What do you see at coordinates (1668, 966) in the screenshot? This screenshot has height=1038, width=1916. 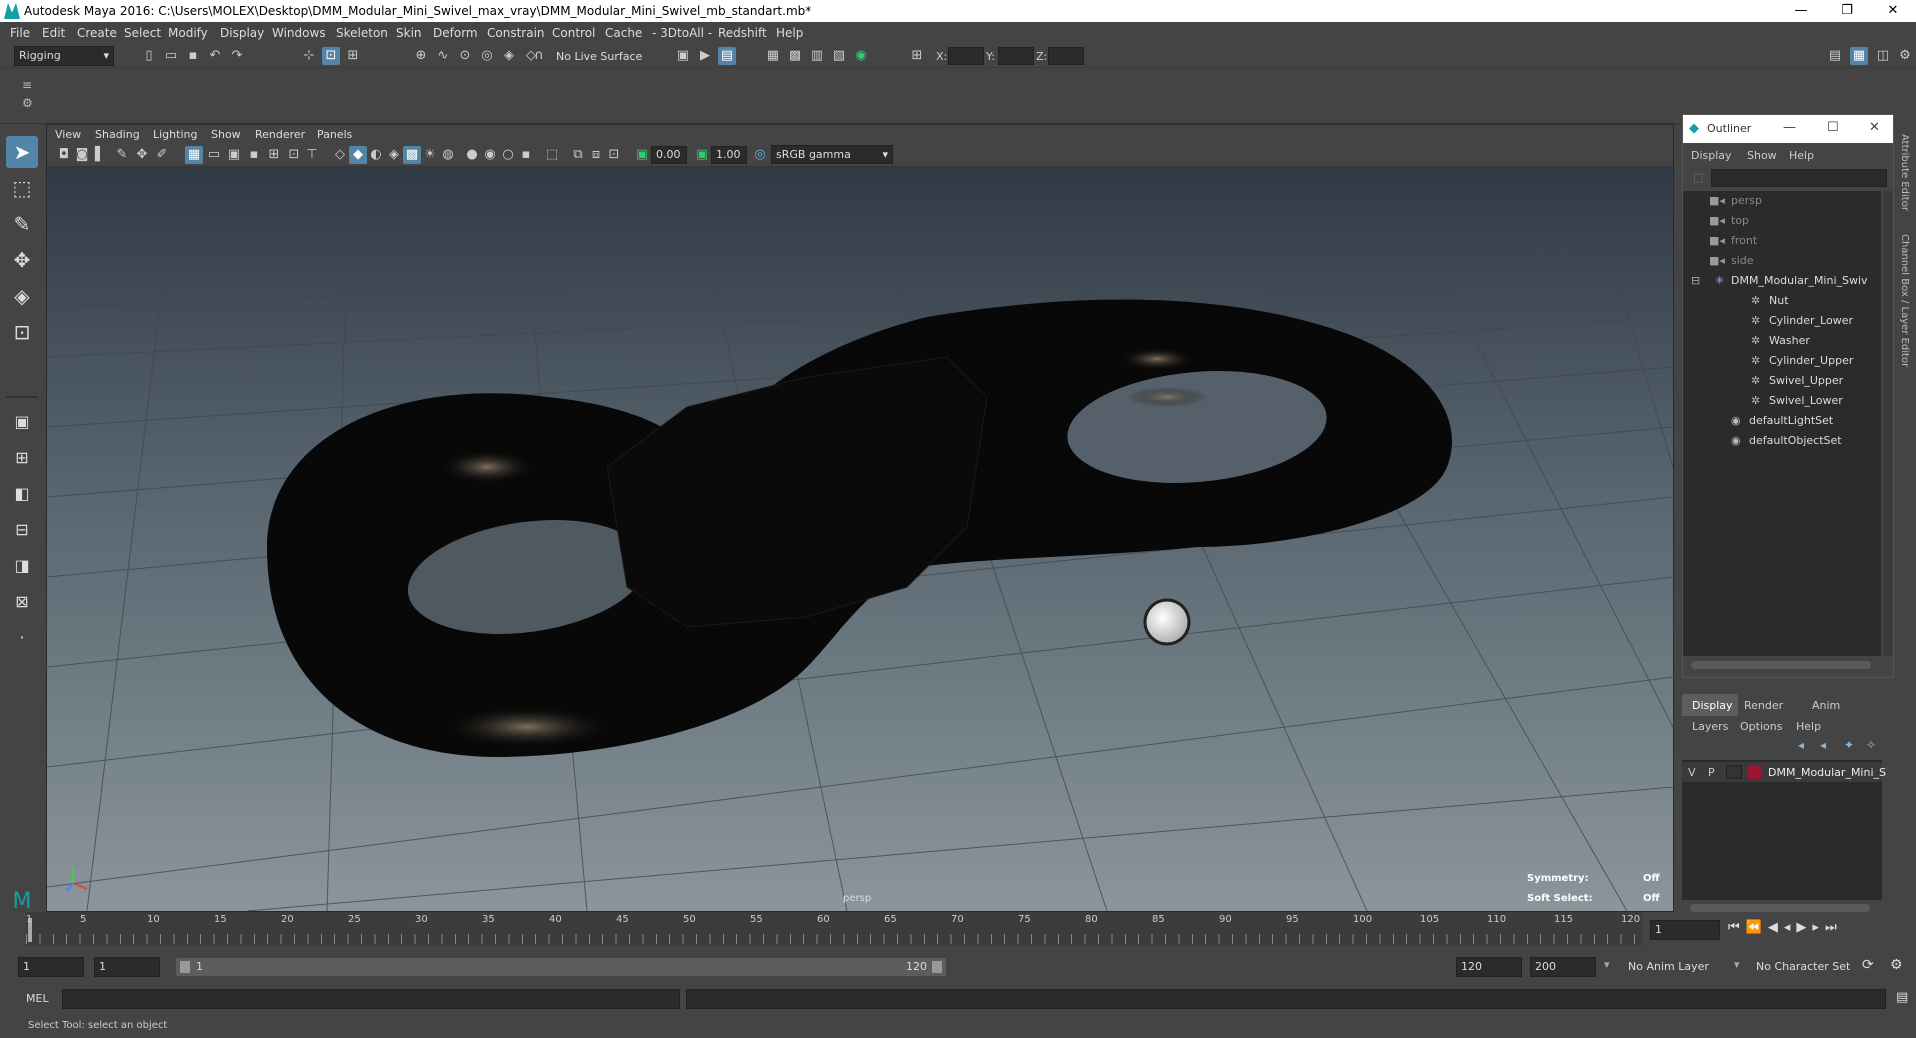 I see `anim-layer-label: No Anim Layer` at bounding box center [1668, 966].